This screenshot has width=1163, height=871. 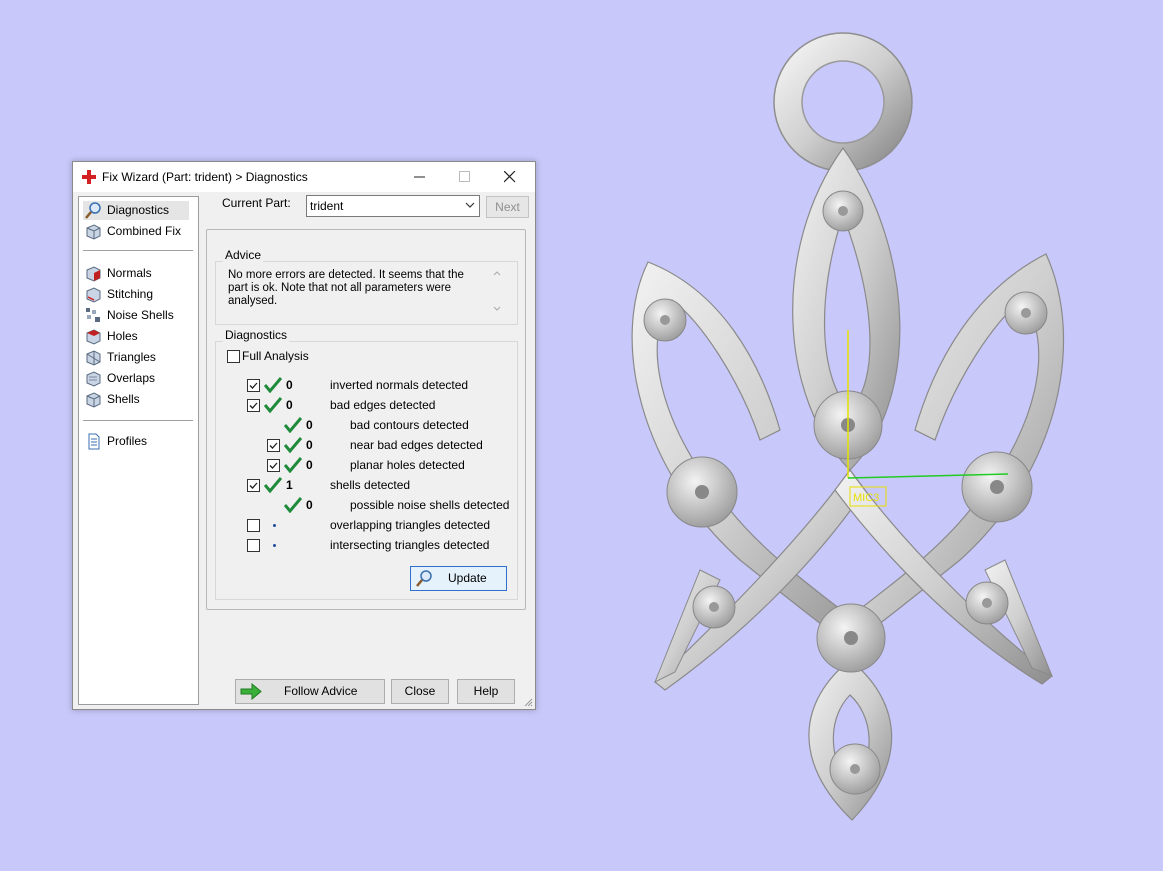 I want to click on maximize-icon, so click(x=464, y=176).